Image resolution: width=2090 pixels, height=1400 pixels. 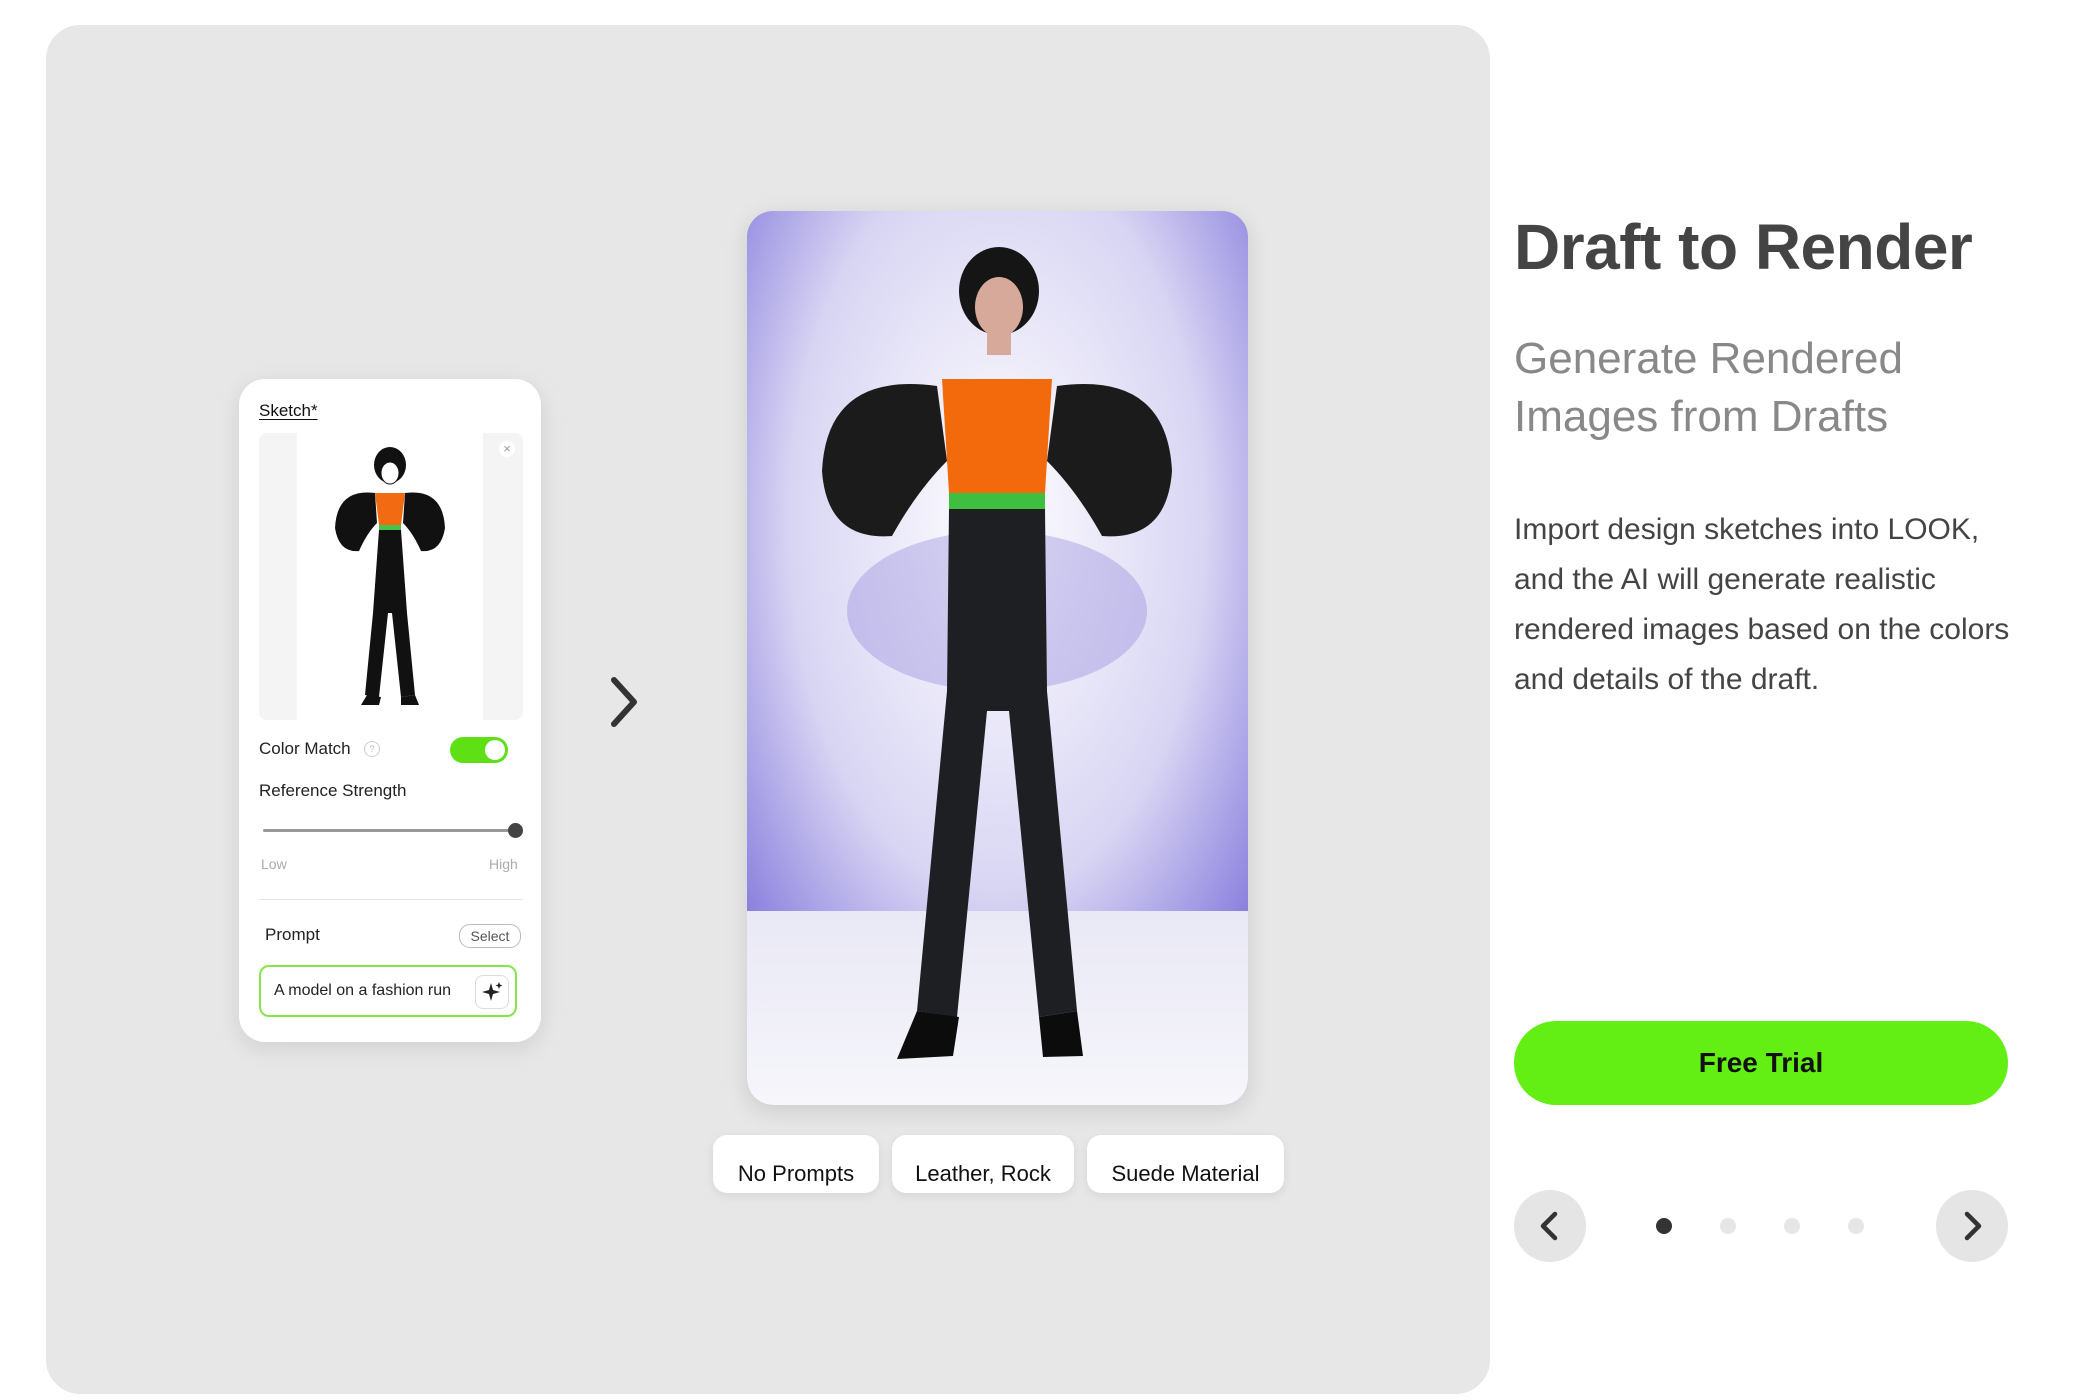 I want to click on strength-slider-track, so click(x=390, y=830).